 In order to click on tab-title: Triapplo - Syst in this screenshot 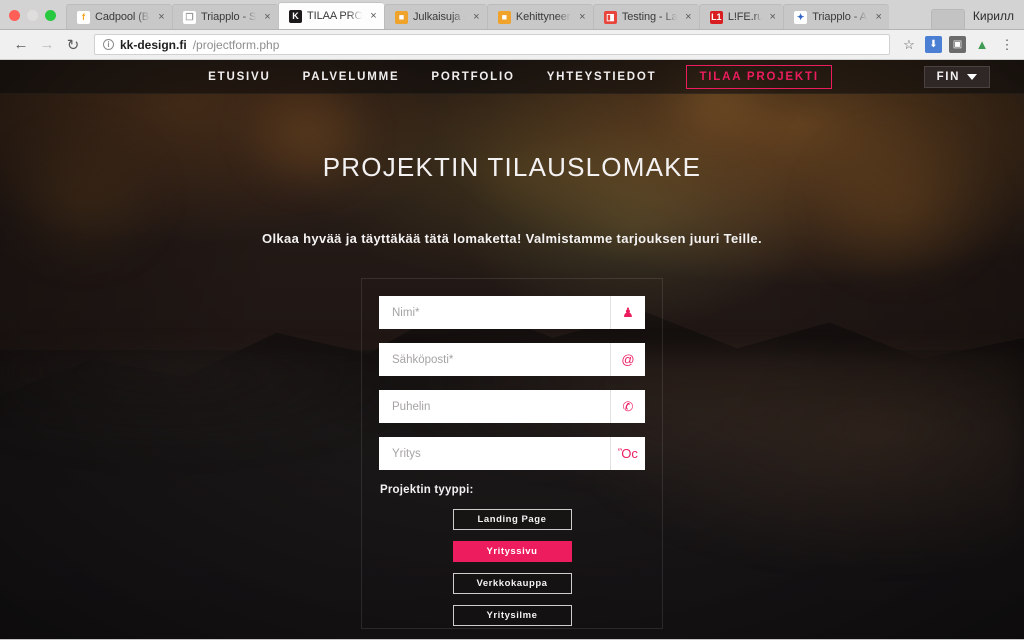, I will do `click(229, 17)`.